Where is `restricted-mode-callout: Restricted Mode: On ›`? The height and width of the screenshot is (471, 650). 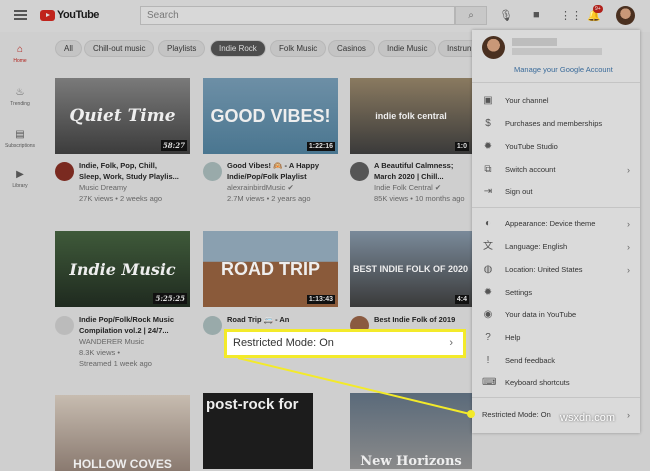
restricted-mode-callout: Restricted Mode: On › is located at coordinates (345, 343).